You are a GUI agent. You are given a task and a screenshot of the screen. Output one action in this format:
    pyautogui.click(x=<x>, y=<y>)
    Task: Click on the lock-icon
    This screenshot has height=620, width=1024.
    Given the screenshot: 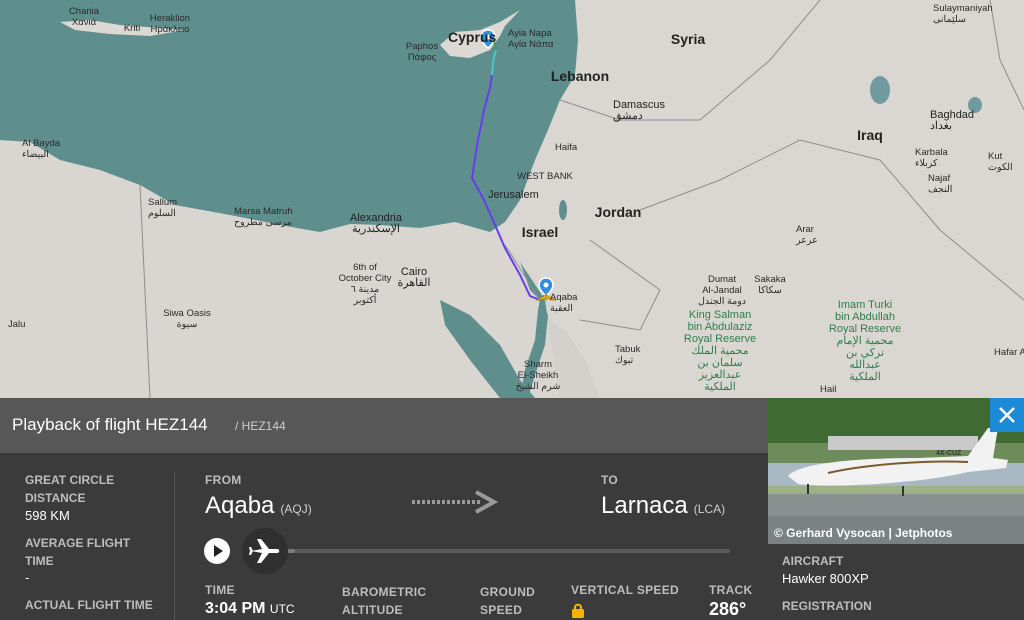 What is the action you would take?
    pyautogui.click(x=578, y=610)
    